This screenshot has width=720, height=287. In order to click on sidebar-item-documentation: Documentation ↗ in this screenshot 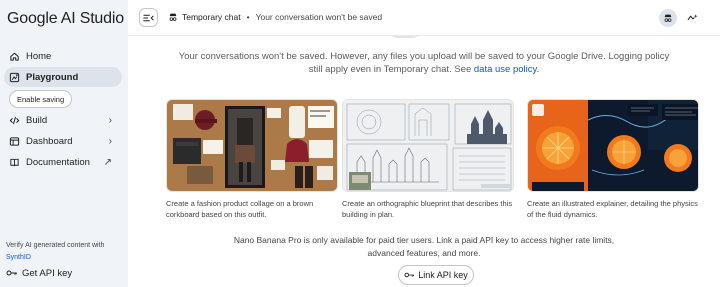, I will do `click(63, 162)`.